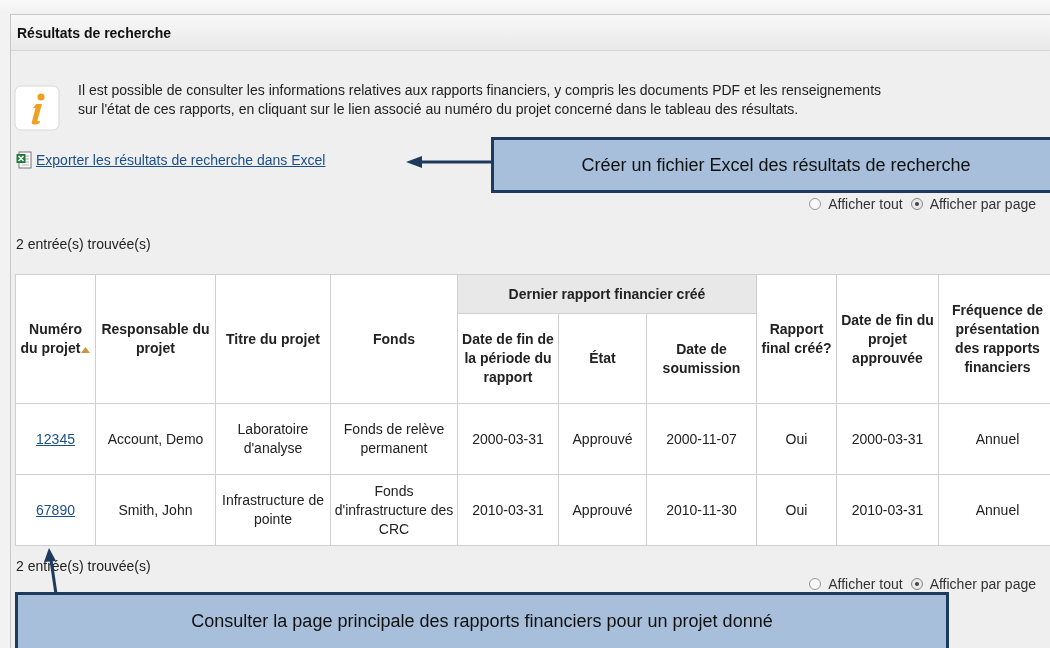  I want to click on table-cell: 2000-11-07, so click(701, 439).